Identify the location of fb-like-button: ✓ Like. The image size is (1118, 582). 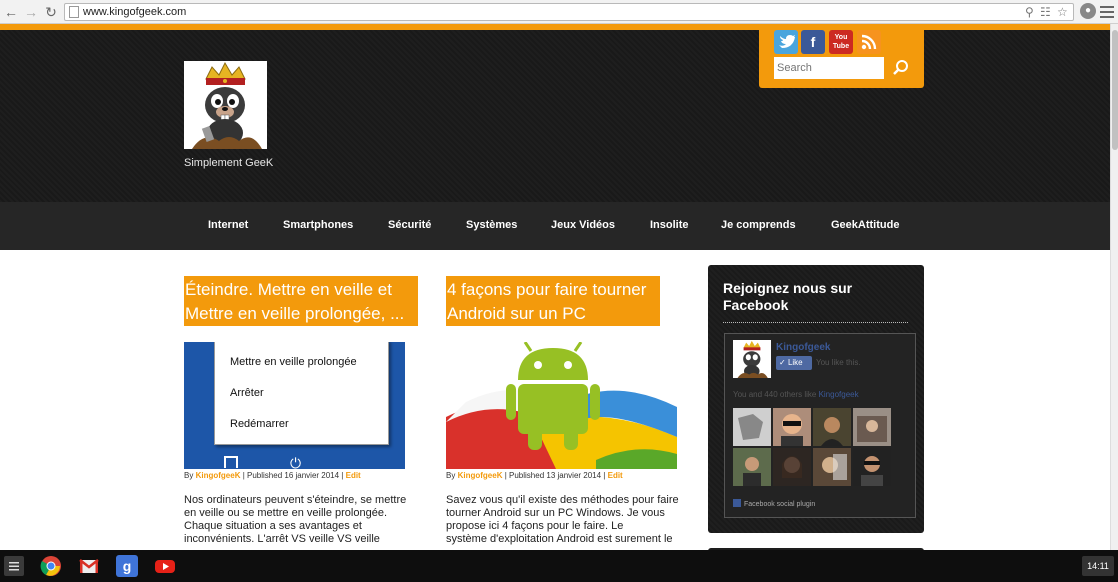
(794, 363).